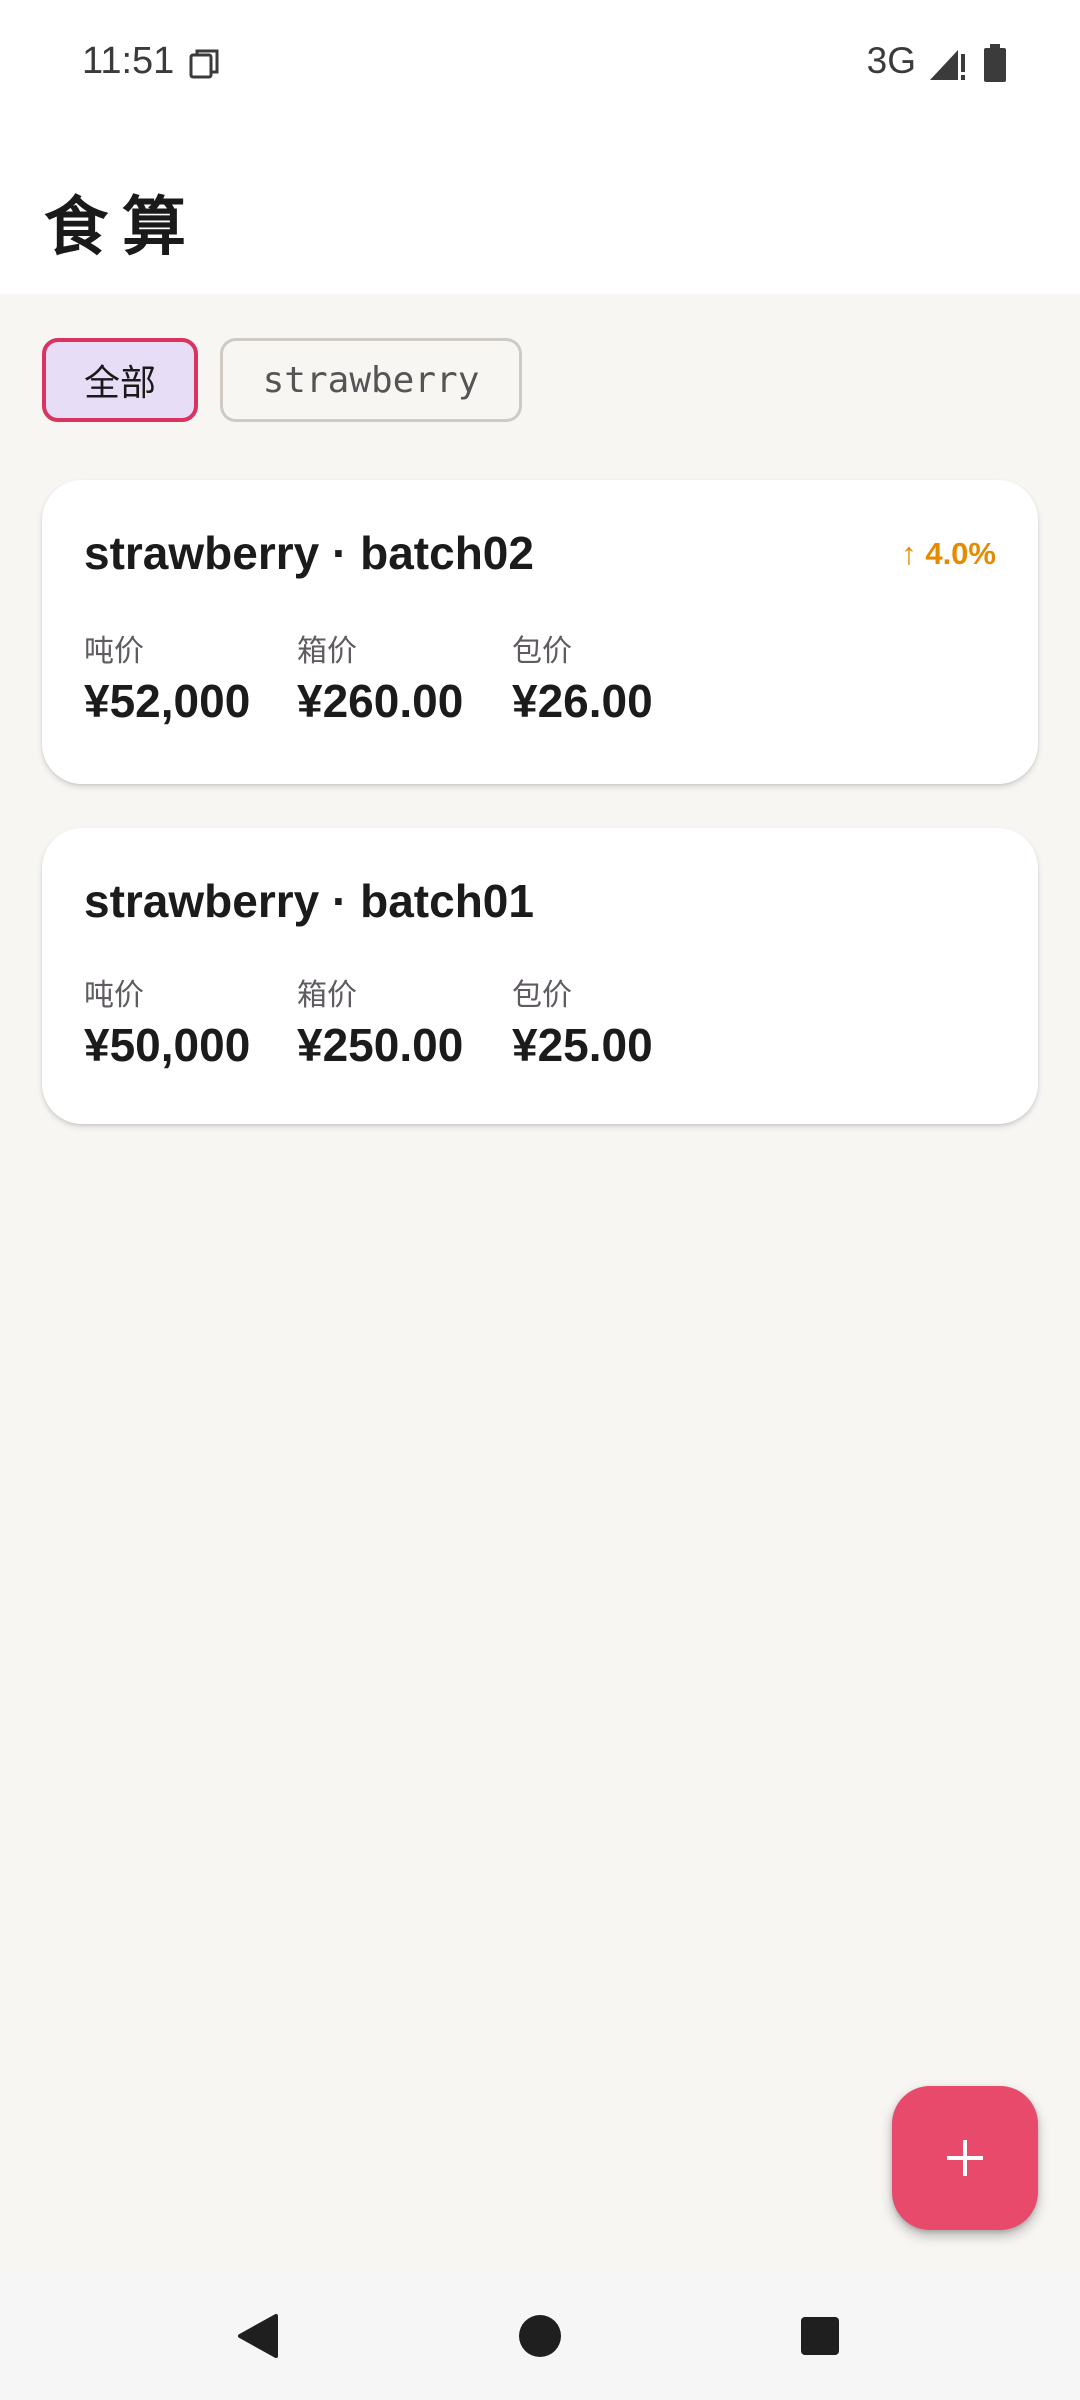 The width and height of the screenshot is (1080, 2400). I want to click on metric-value: ¥52,000, so click(167, 701).